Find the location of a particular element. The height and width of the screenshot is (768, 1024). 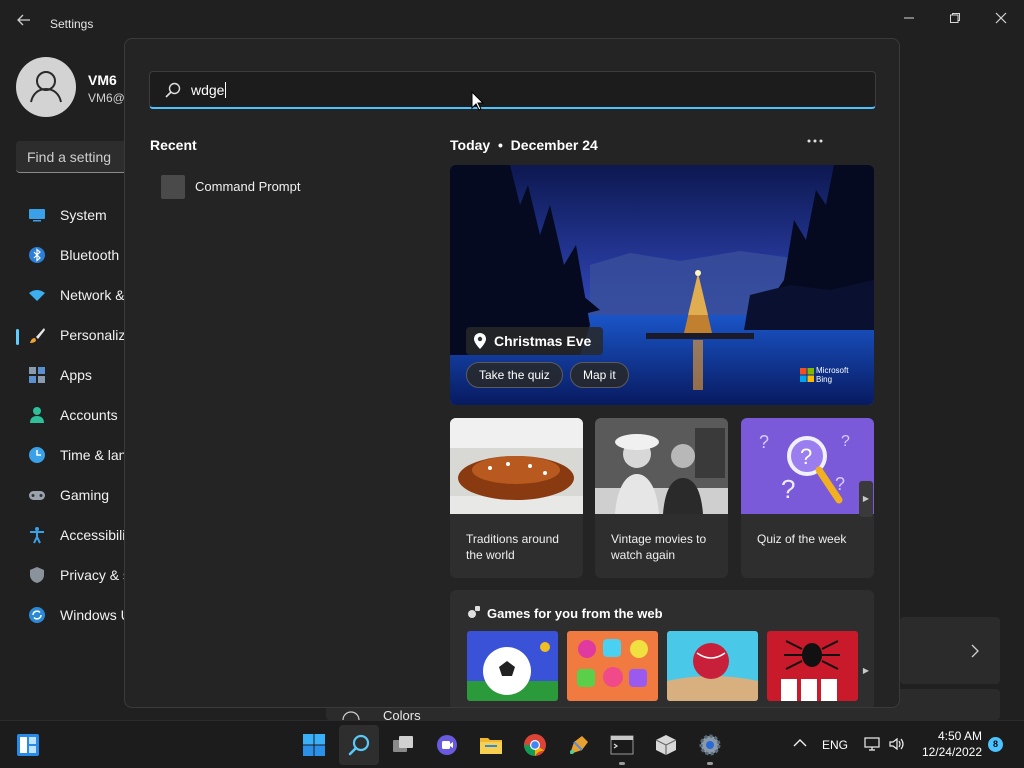

notification-badge: 8 is located at coordinates (995, 744).